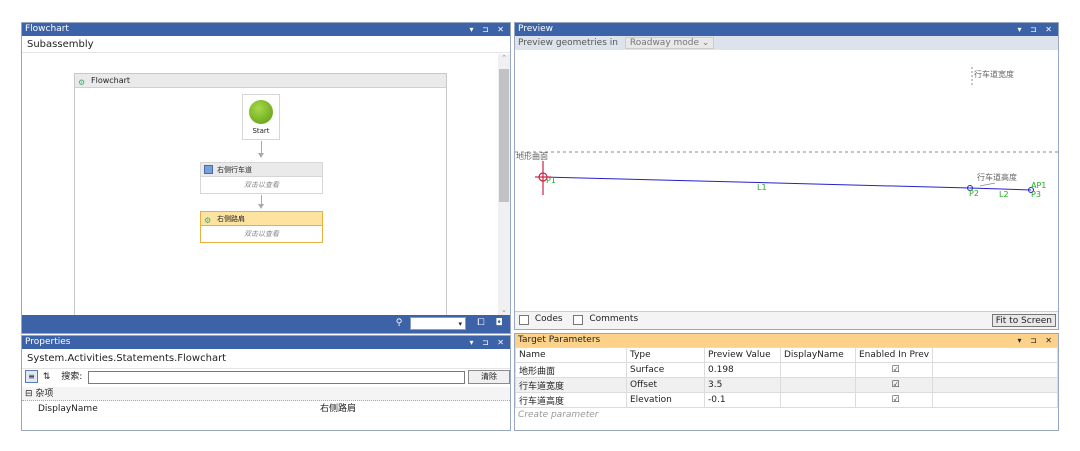 The width and height of the screenshot is (1080, 451). I want to click on create-parameter-input: Create parameter, so click(786, 415).